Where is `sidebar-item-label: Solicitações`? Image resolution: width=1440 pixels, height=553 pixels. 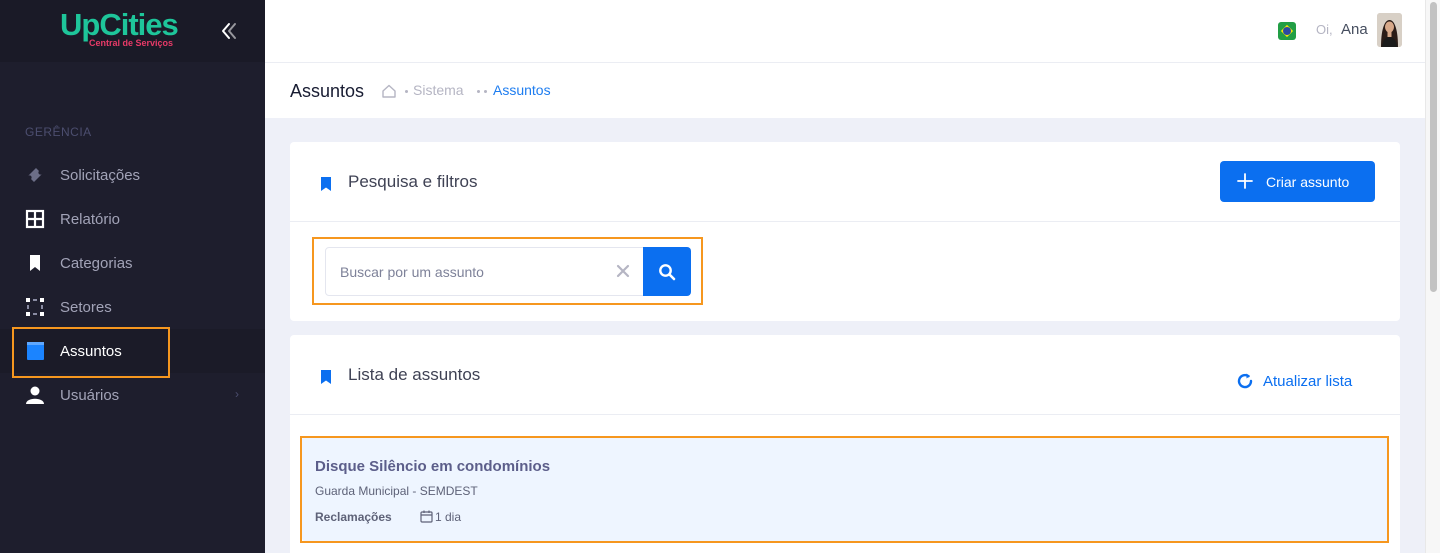
sidebar-item-label: Solicitações is located at coordinates (100, 175).